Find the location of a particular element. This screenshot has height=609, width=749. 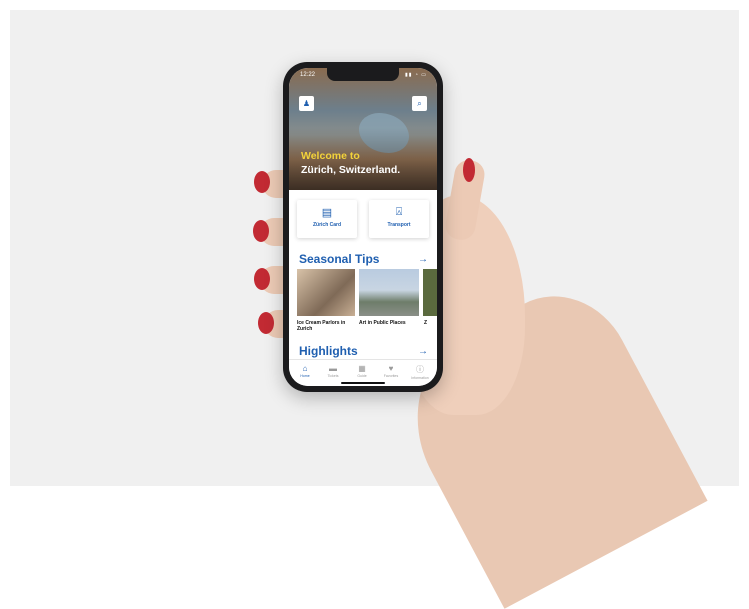

seasonal-tips-arrow: → is located at coordinates (423, 259).